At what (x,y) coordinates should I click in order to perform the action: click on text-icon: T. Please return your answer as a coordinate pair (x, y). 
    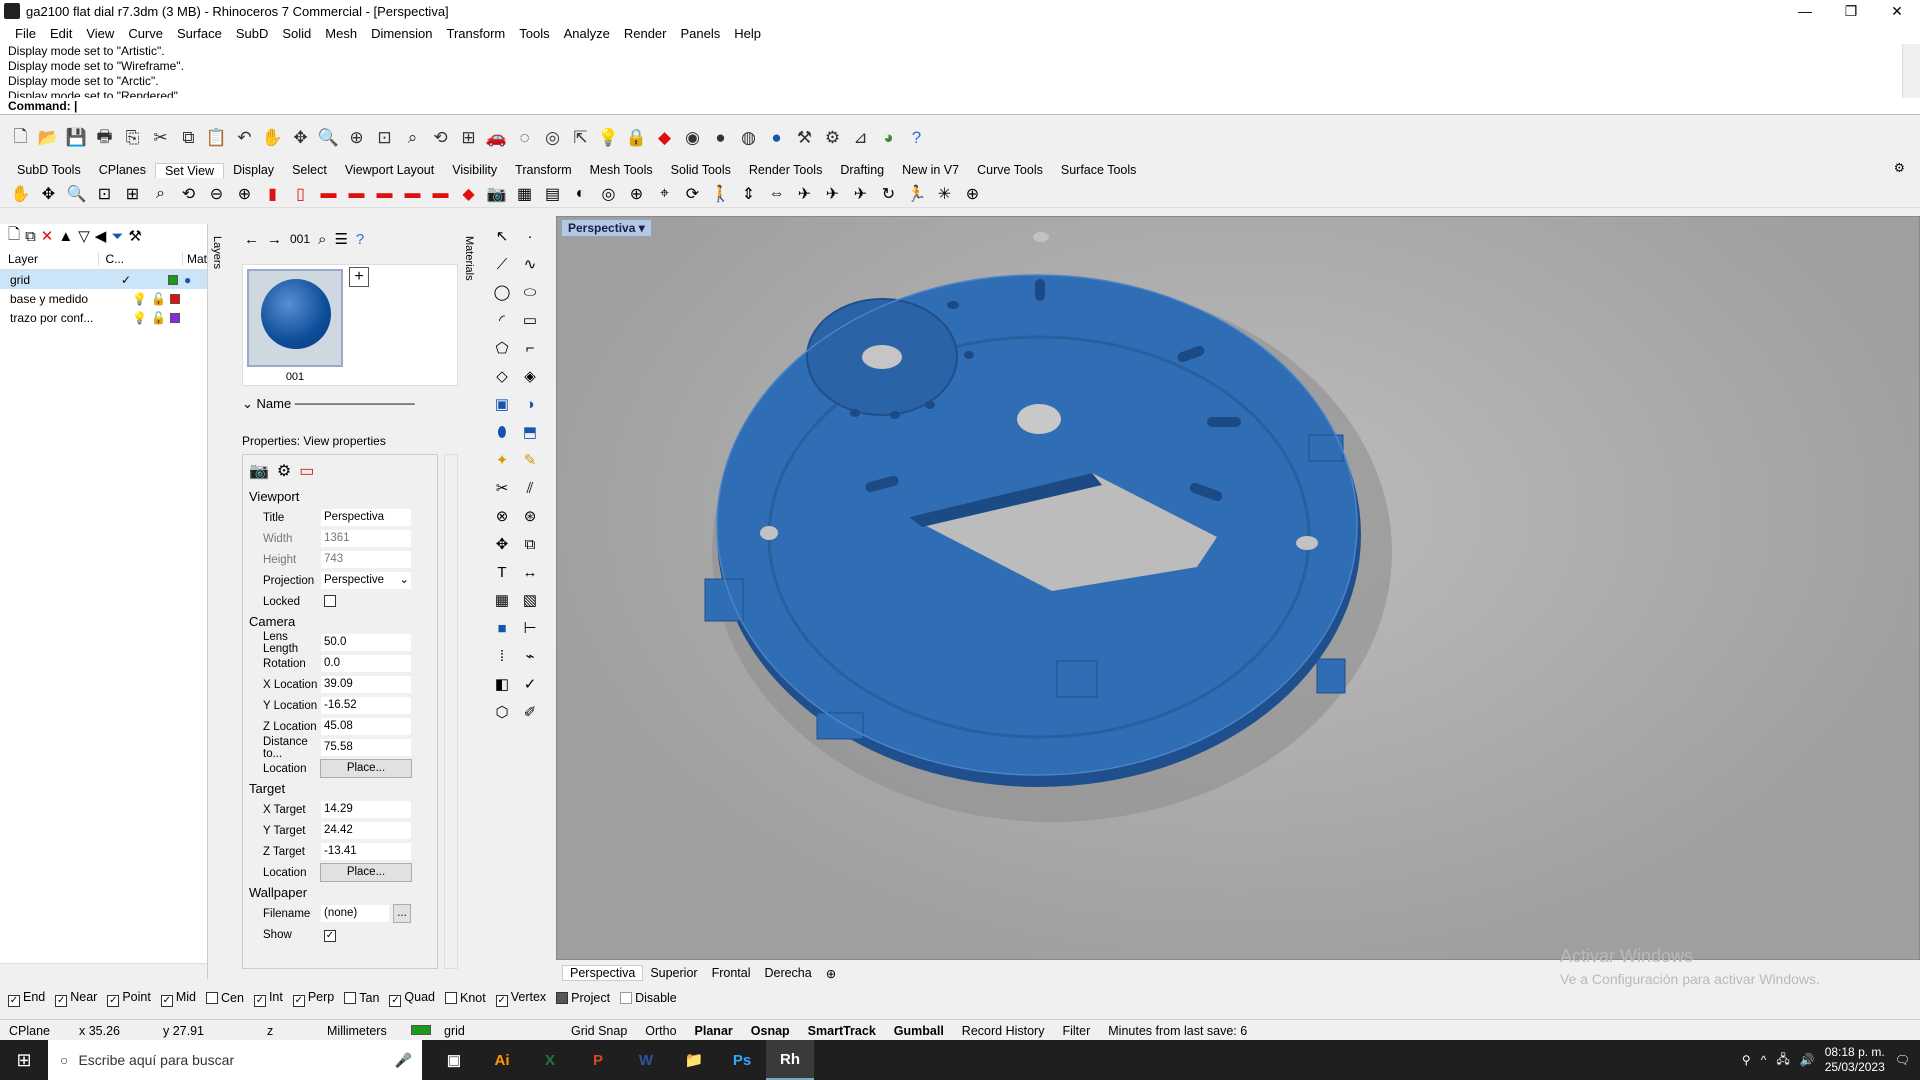
    Looking at the image, I should click on (502, 572).